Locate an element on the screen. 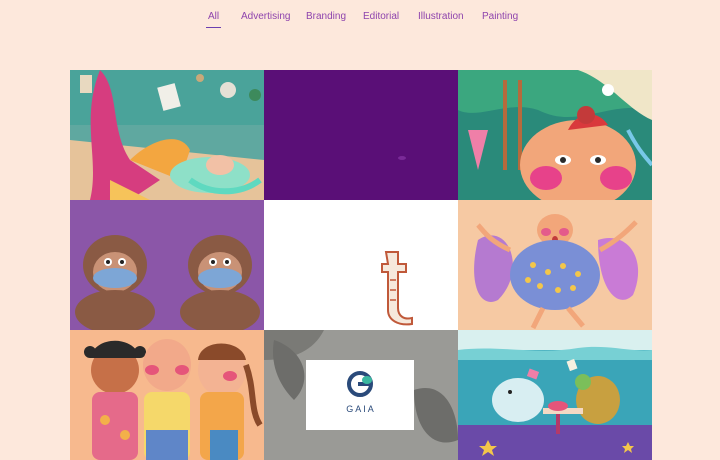  monkeys-with-masks-illustration is located at coordinates (167, 265).